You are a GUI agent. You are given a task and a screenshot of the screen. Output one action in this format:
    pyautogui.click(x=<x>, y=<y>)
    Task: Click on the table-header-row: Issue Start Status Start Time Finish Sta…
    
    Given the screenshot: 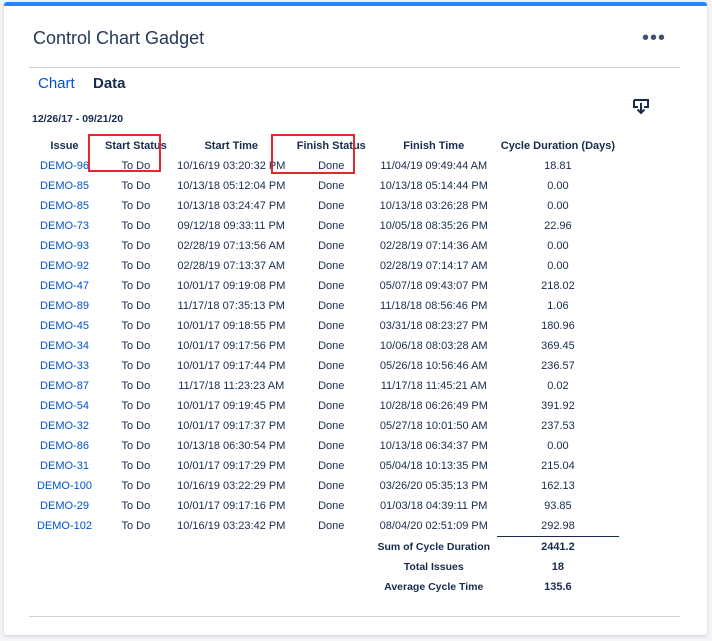 What is the action you would take?
    pyautogui.click(x=323, y=146)
    